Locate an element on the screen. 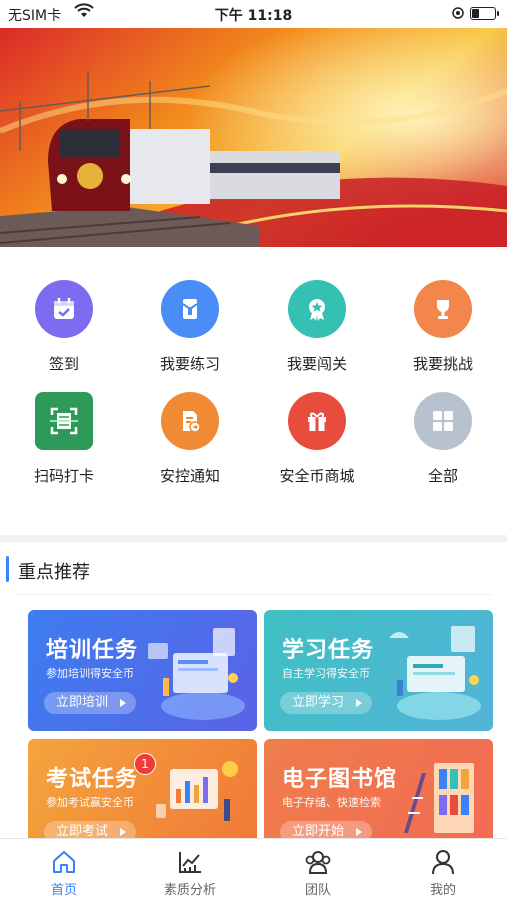 This screenshot has height=901, width=507. calendar-check-icon is located at coordinates (64, 309).